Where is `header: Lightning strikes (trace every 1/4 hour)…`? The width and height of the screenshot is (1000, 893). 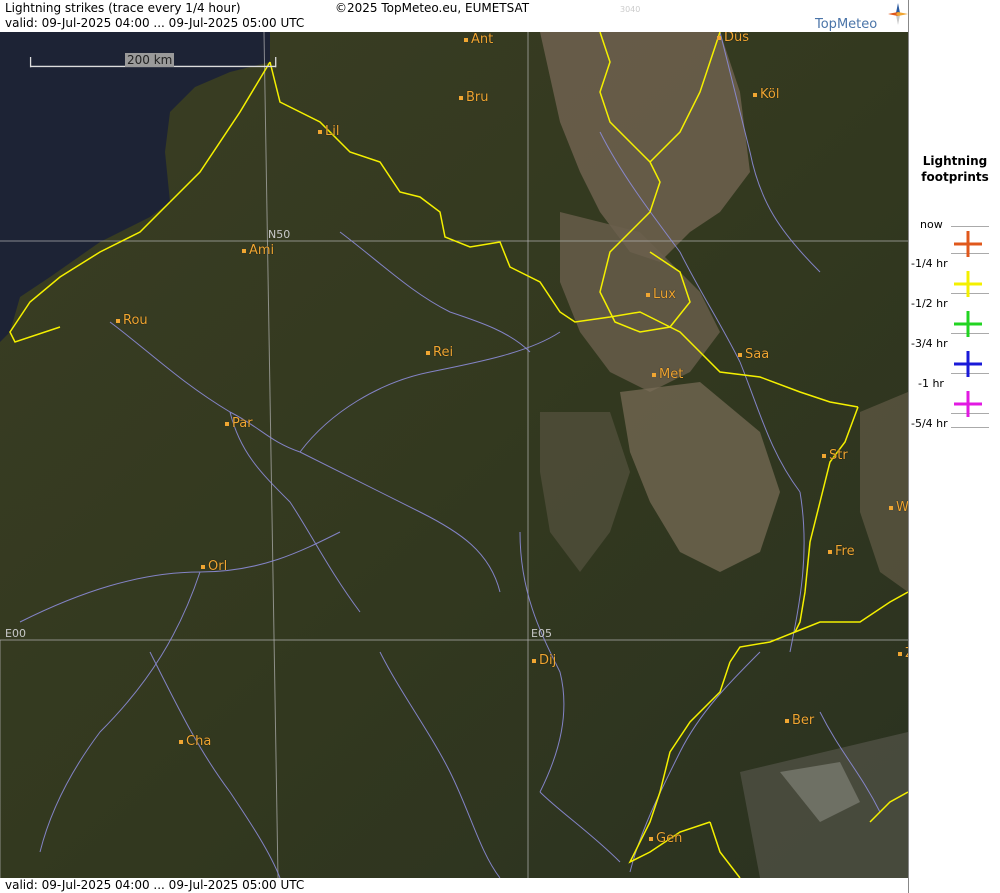
header: Lightning strikes (trace every 1/4 hour)… is located at coordinates (454, 16).